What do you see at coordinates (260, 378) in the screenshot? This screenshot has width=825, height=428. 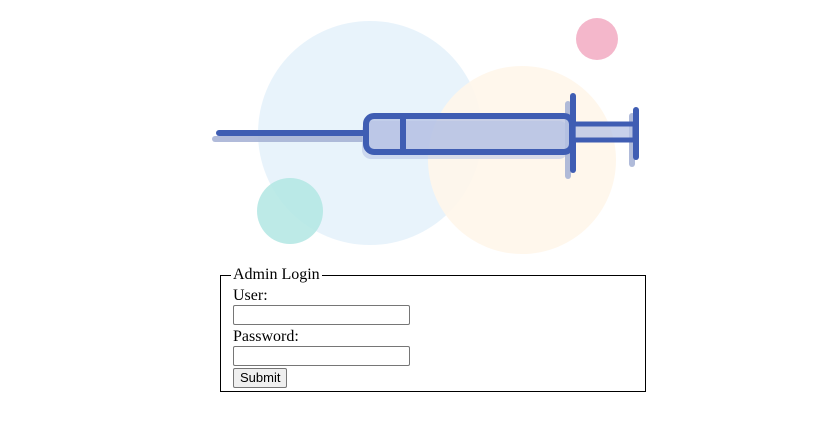 I see `submit-button: Submit` at bounding box center [260, 378].